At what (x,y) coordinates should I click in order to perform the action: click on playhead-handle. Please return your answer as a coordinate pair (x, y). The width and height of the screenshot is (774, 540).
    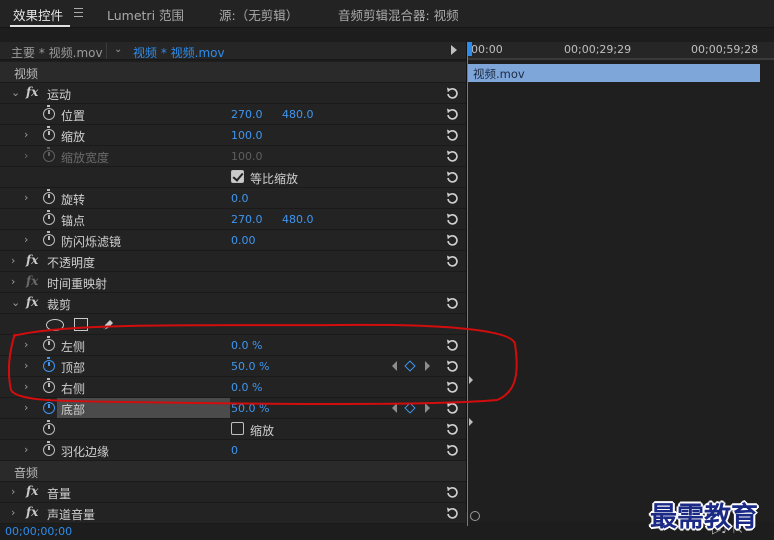
    Looking at the image, I should click on (469, 49).